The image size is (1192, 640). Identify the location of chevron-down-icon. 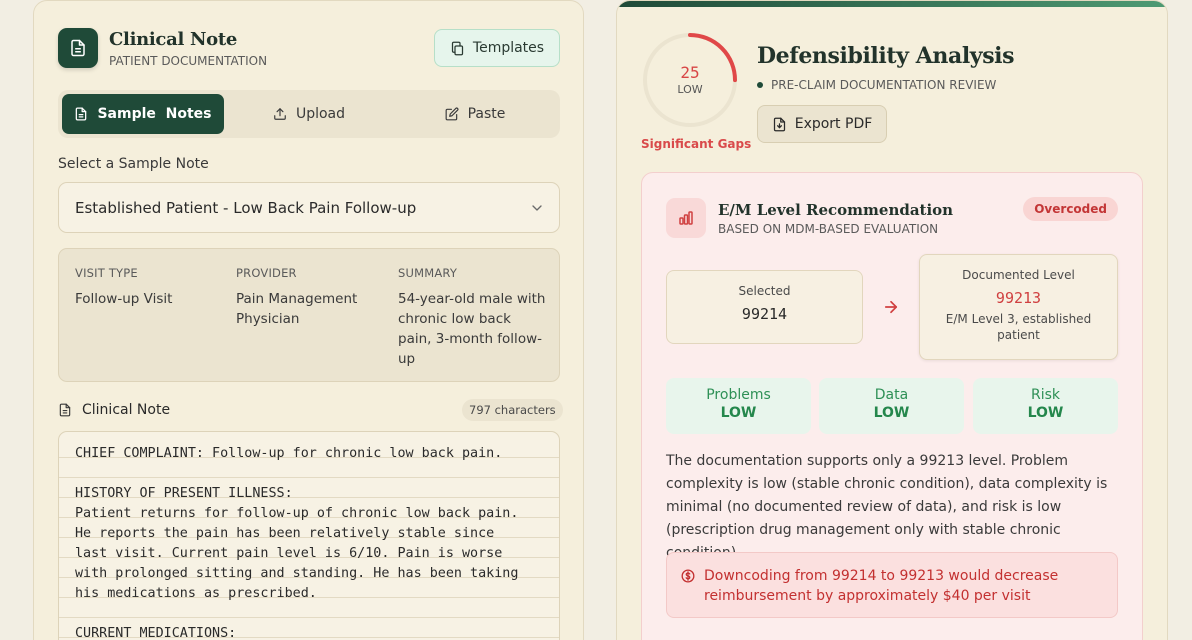
(537, 208).